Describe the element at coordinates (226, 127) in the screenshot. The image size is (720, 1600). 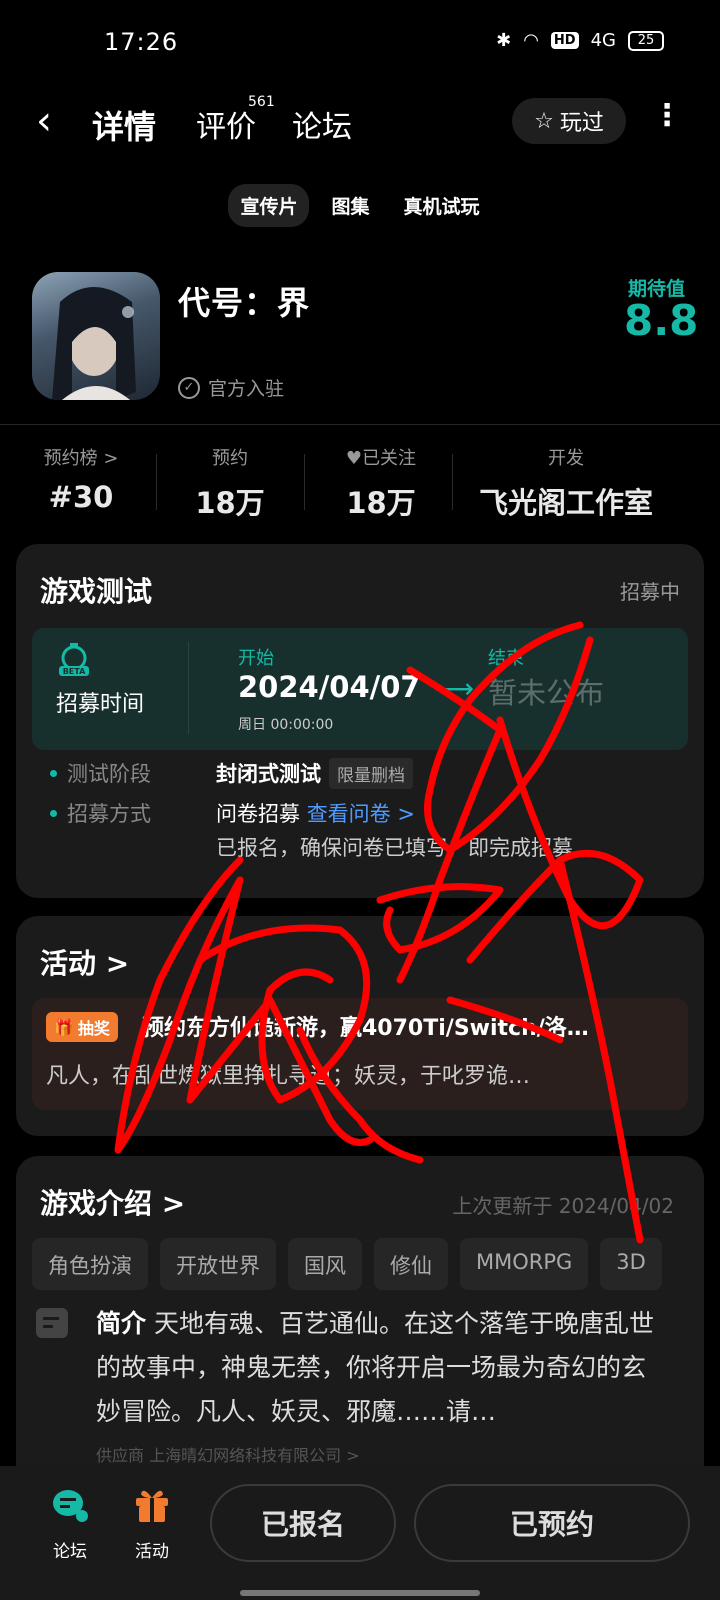
I see `tab-reviews-label: 评价` at that location.